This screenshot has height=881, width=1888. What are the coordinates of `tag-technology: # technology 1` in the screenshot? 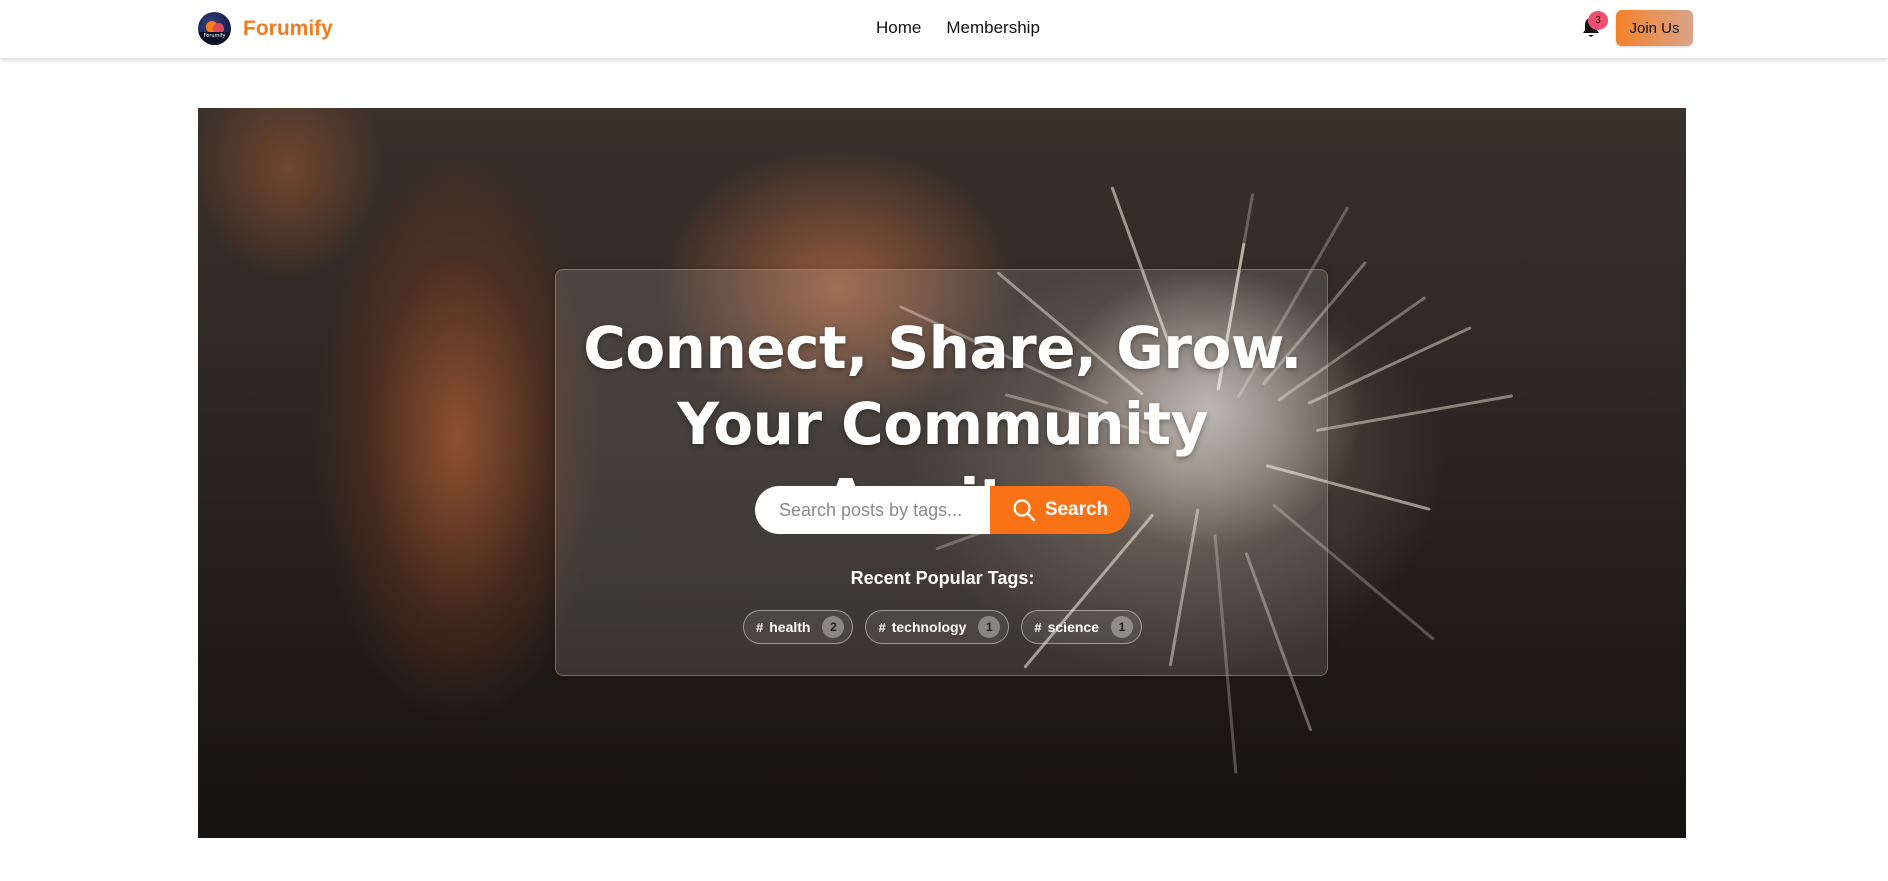 It's located at (937, 627).